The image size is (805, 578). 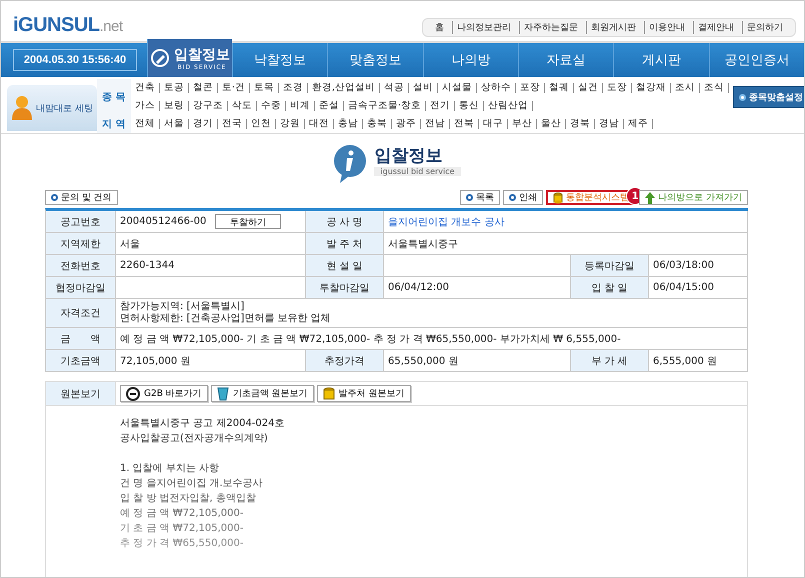 What do you see at coordinates (483, 27) in the screenshot?
I see `top-link: 나의정보관리` at bounding box center [483, 27].